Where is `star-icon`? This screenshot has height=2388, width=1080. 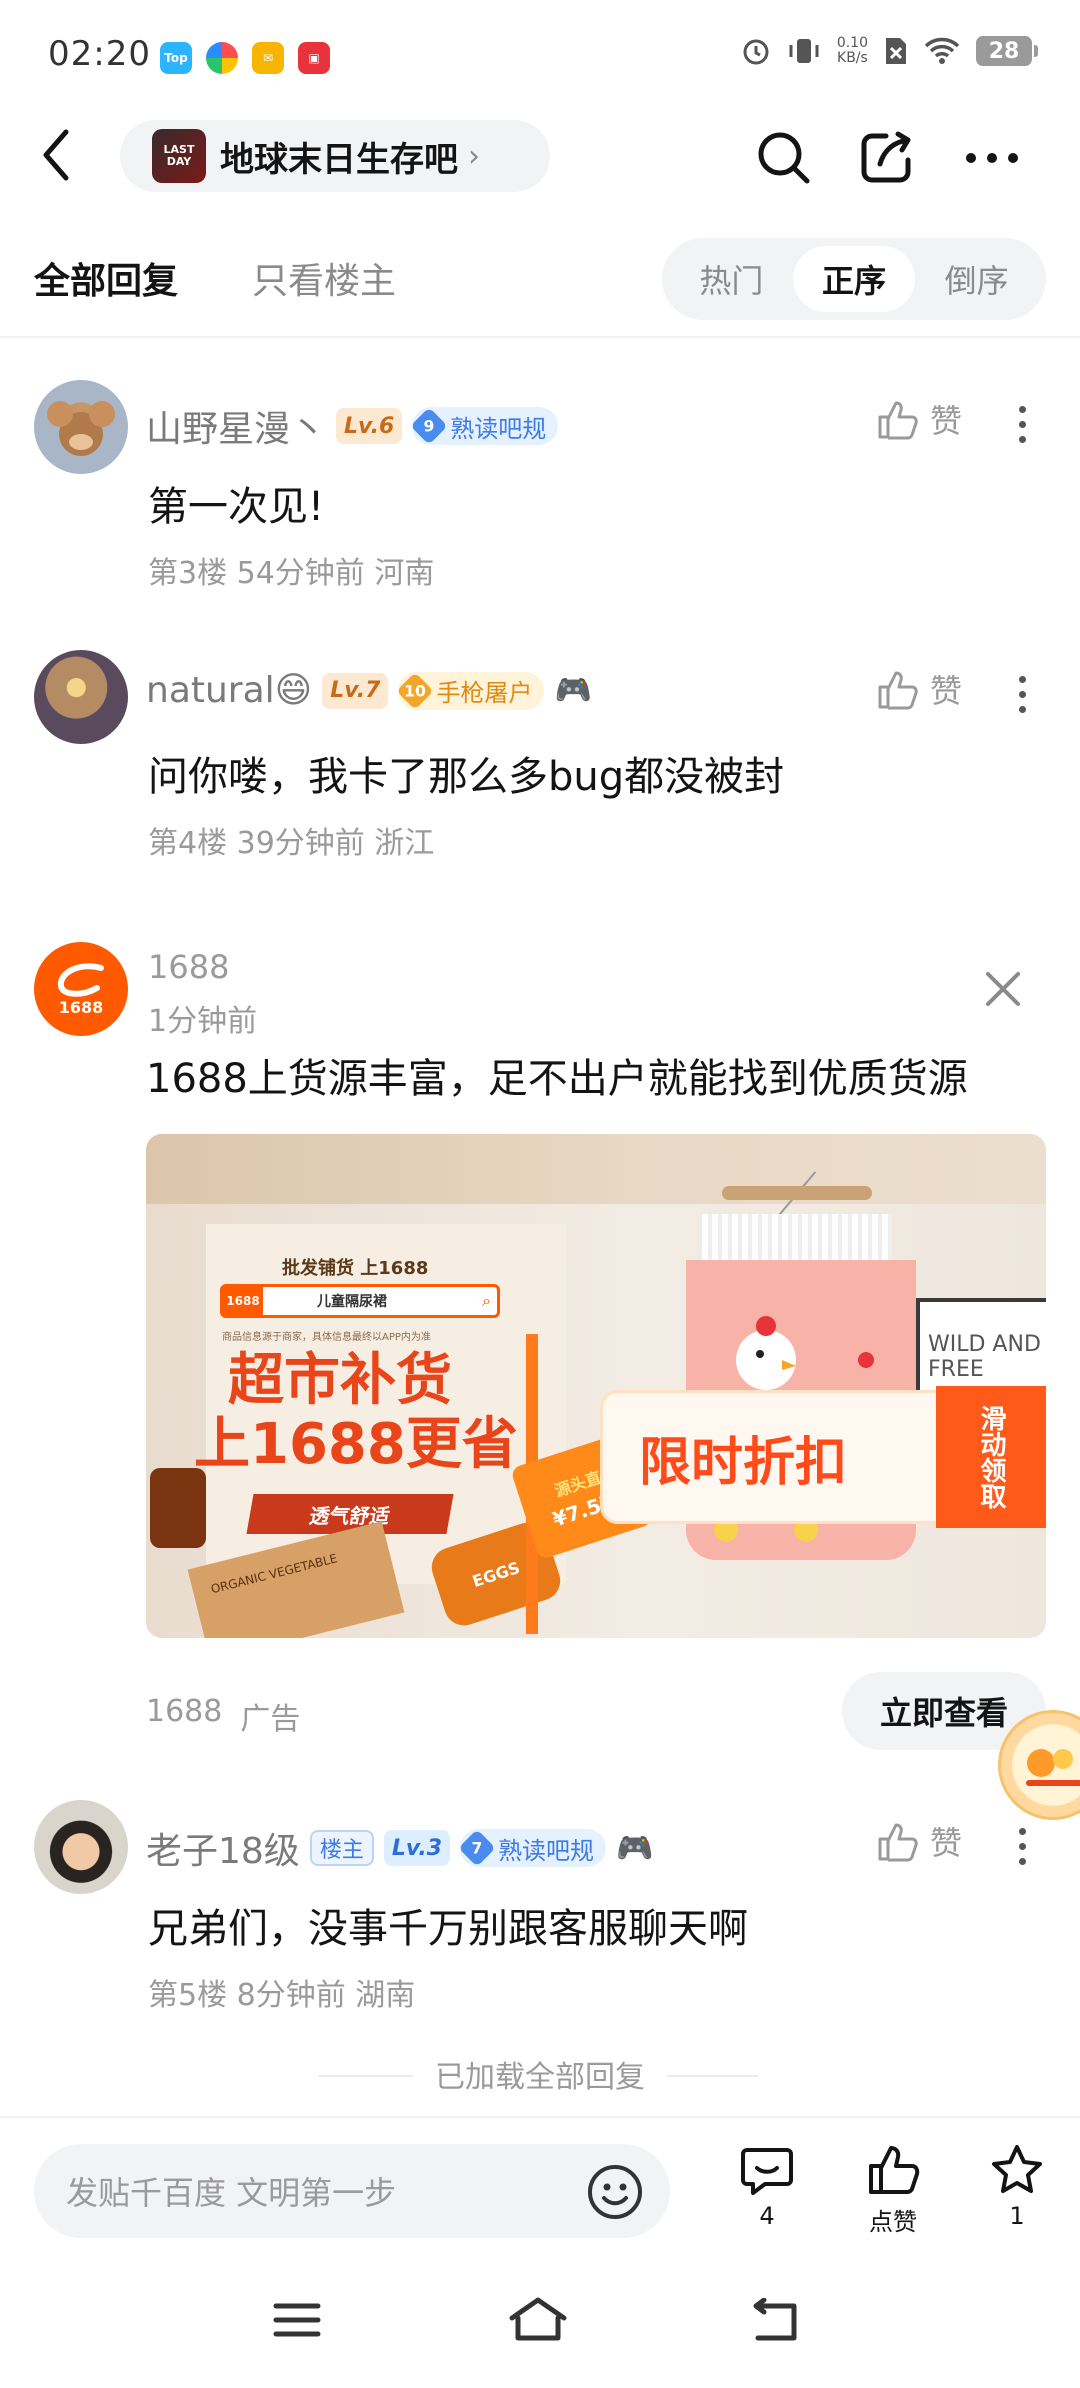 star-icon is located at coordinates (1017, 2169).